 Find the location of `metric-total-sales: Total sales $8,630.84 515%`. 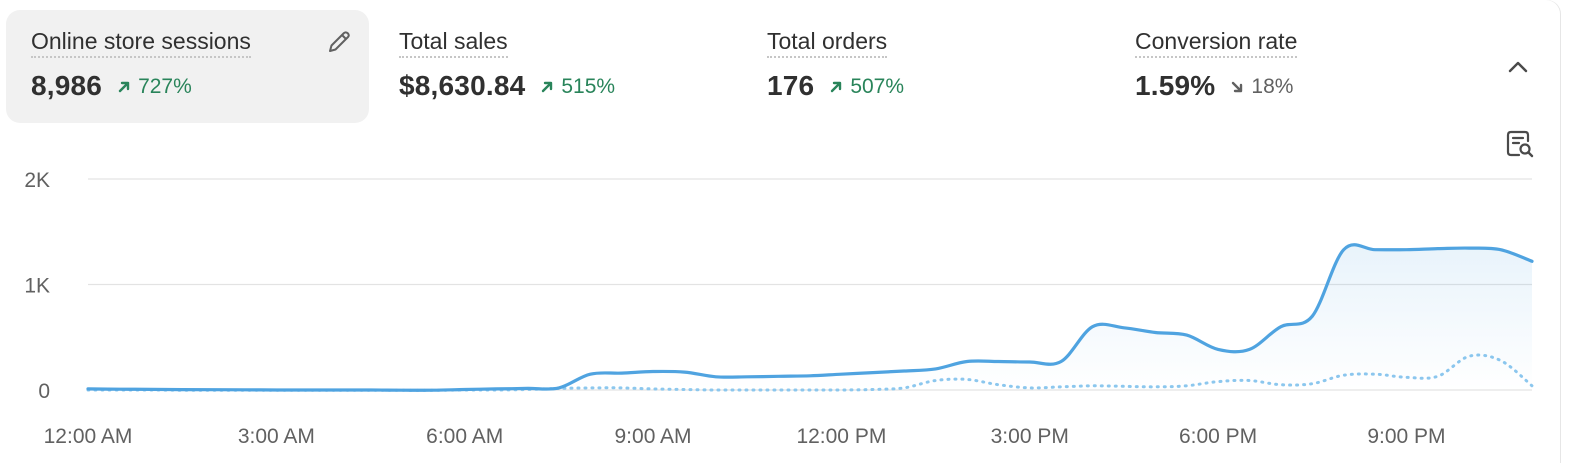

metric-total-sales: Total sales $8,630.84 515% is located at coordinates (555, 66).